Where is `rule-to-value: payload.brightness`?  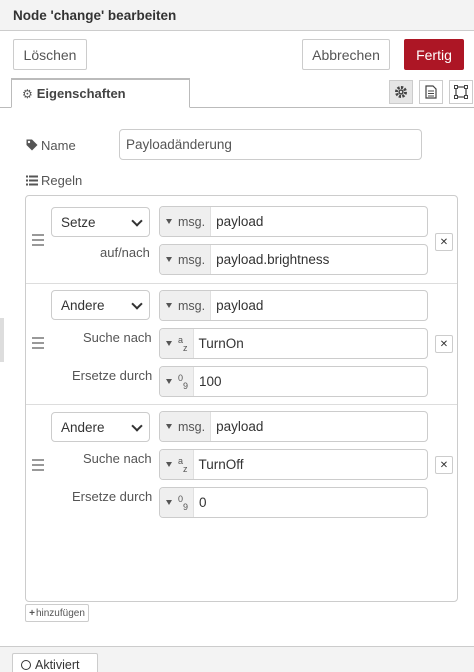 rule-to-value: payload.brightness is located at coordinates (273, 259).